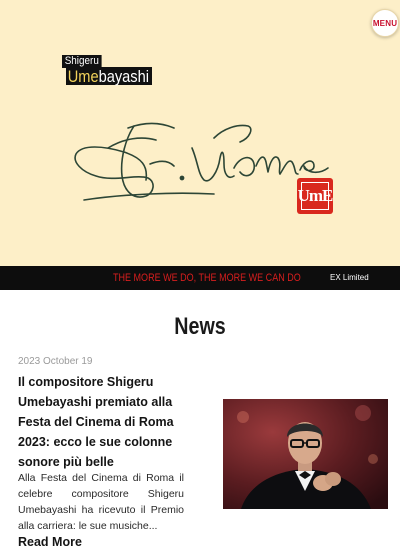  I want to click on news-item-date: 2023 October 19, so click(55, 361).